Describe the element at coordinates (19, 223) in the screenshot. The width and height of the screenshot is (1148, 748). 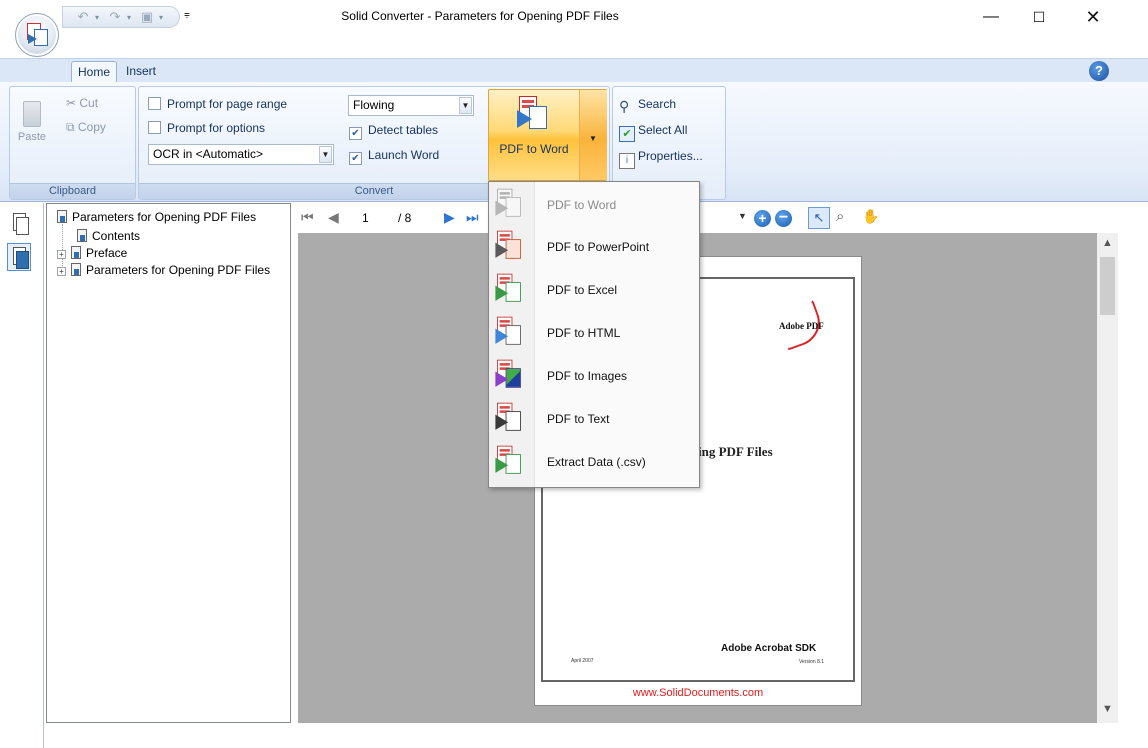
I see `pages-panel-button` at that location.